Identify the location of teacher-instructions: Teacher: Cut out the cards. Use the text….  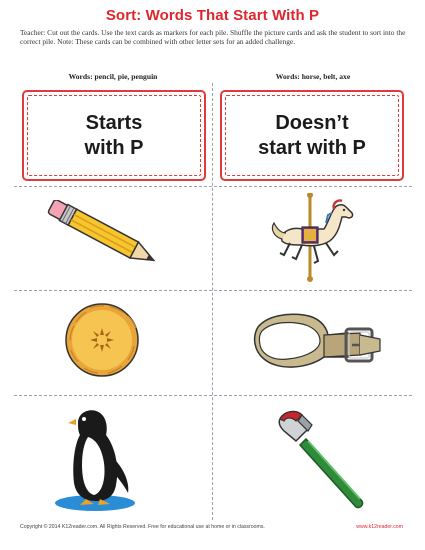
(213, 37).